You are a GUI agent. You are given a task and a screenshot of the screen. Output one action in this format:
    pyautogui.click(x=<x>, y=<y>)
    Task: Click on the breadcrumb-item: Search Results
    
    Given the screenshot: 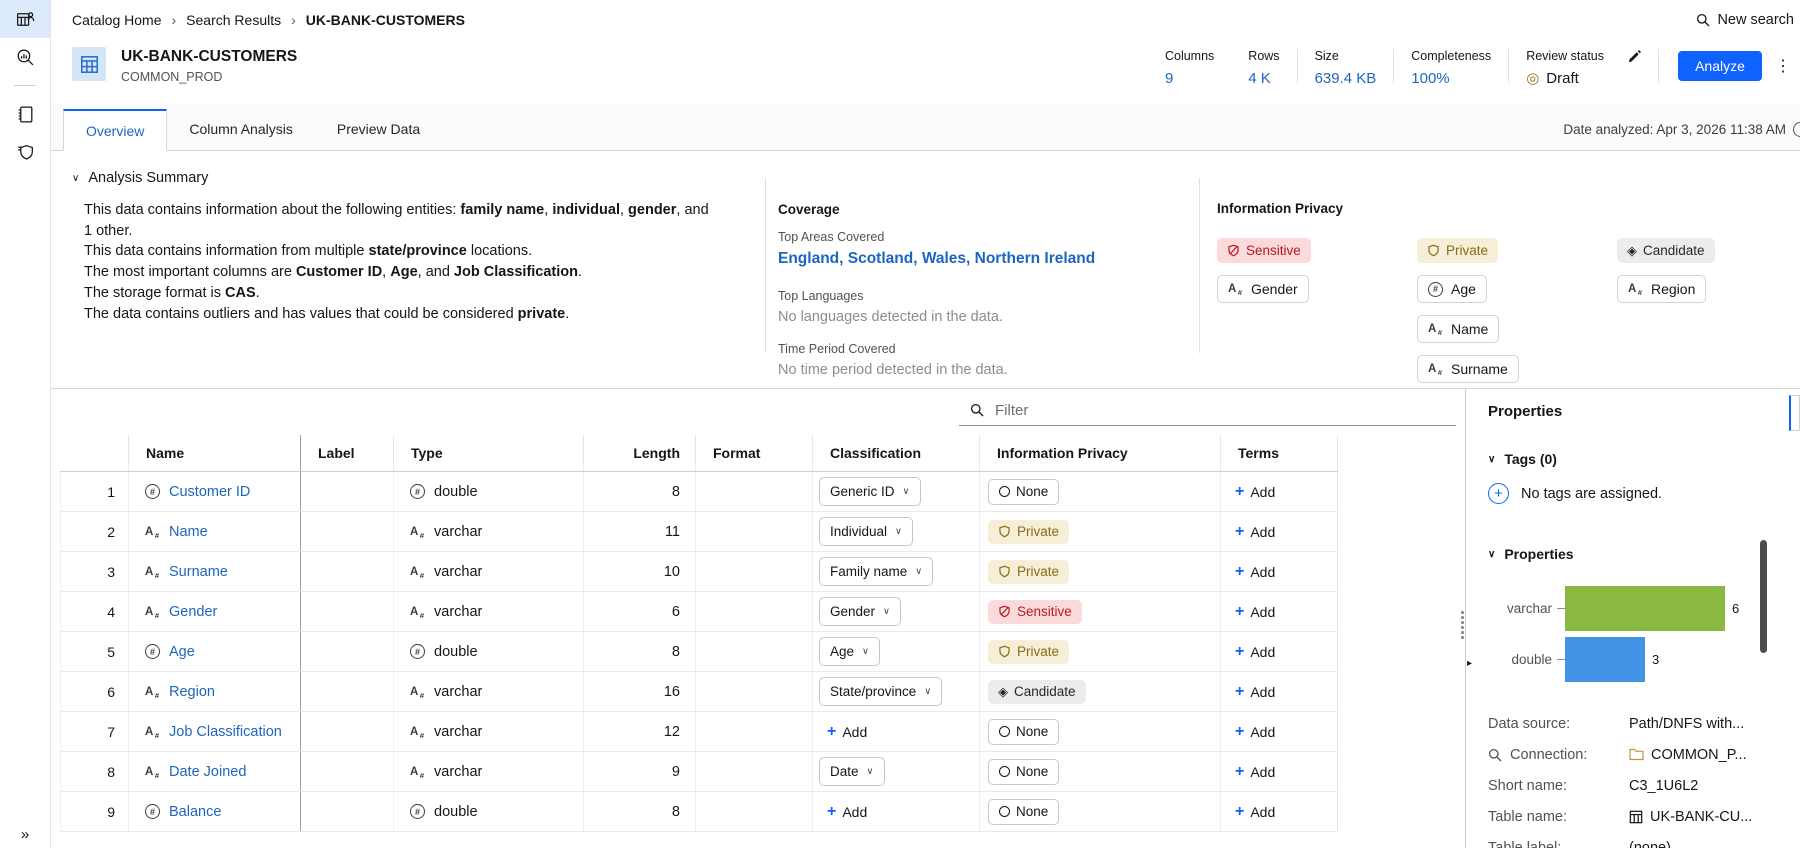 What is the action you would take?
    pyautogui.click(x=233, y=20)
    